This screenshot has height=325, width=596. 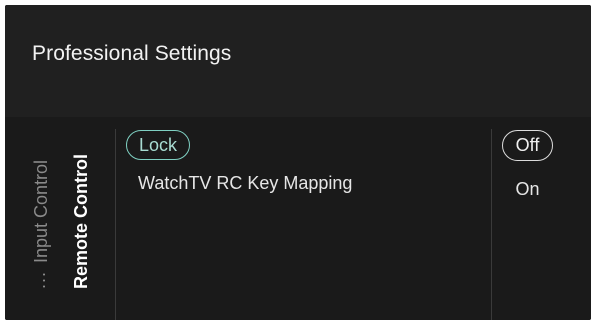 I want to click on option-on: On, so click(x=527, y=189).